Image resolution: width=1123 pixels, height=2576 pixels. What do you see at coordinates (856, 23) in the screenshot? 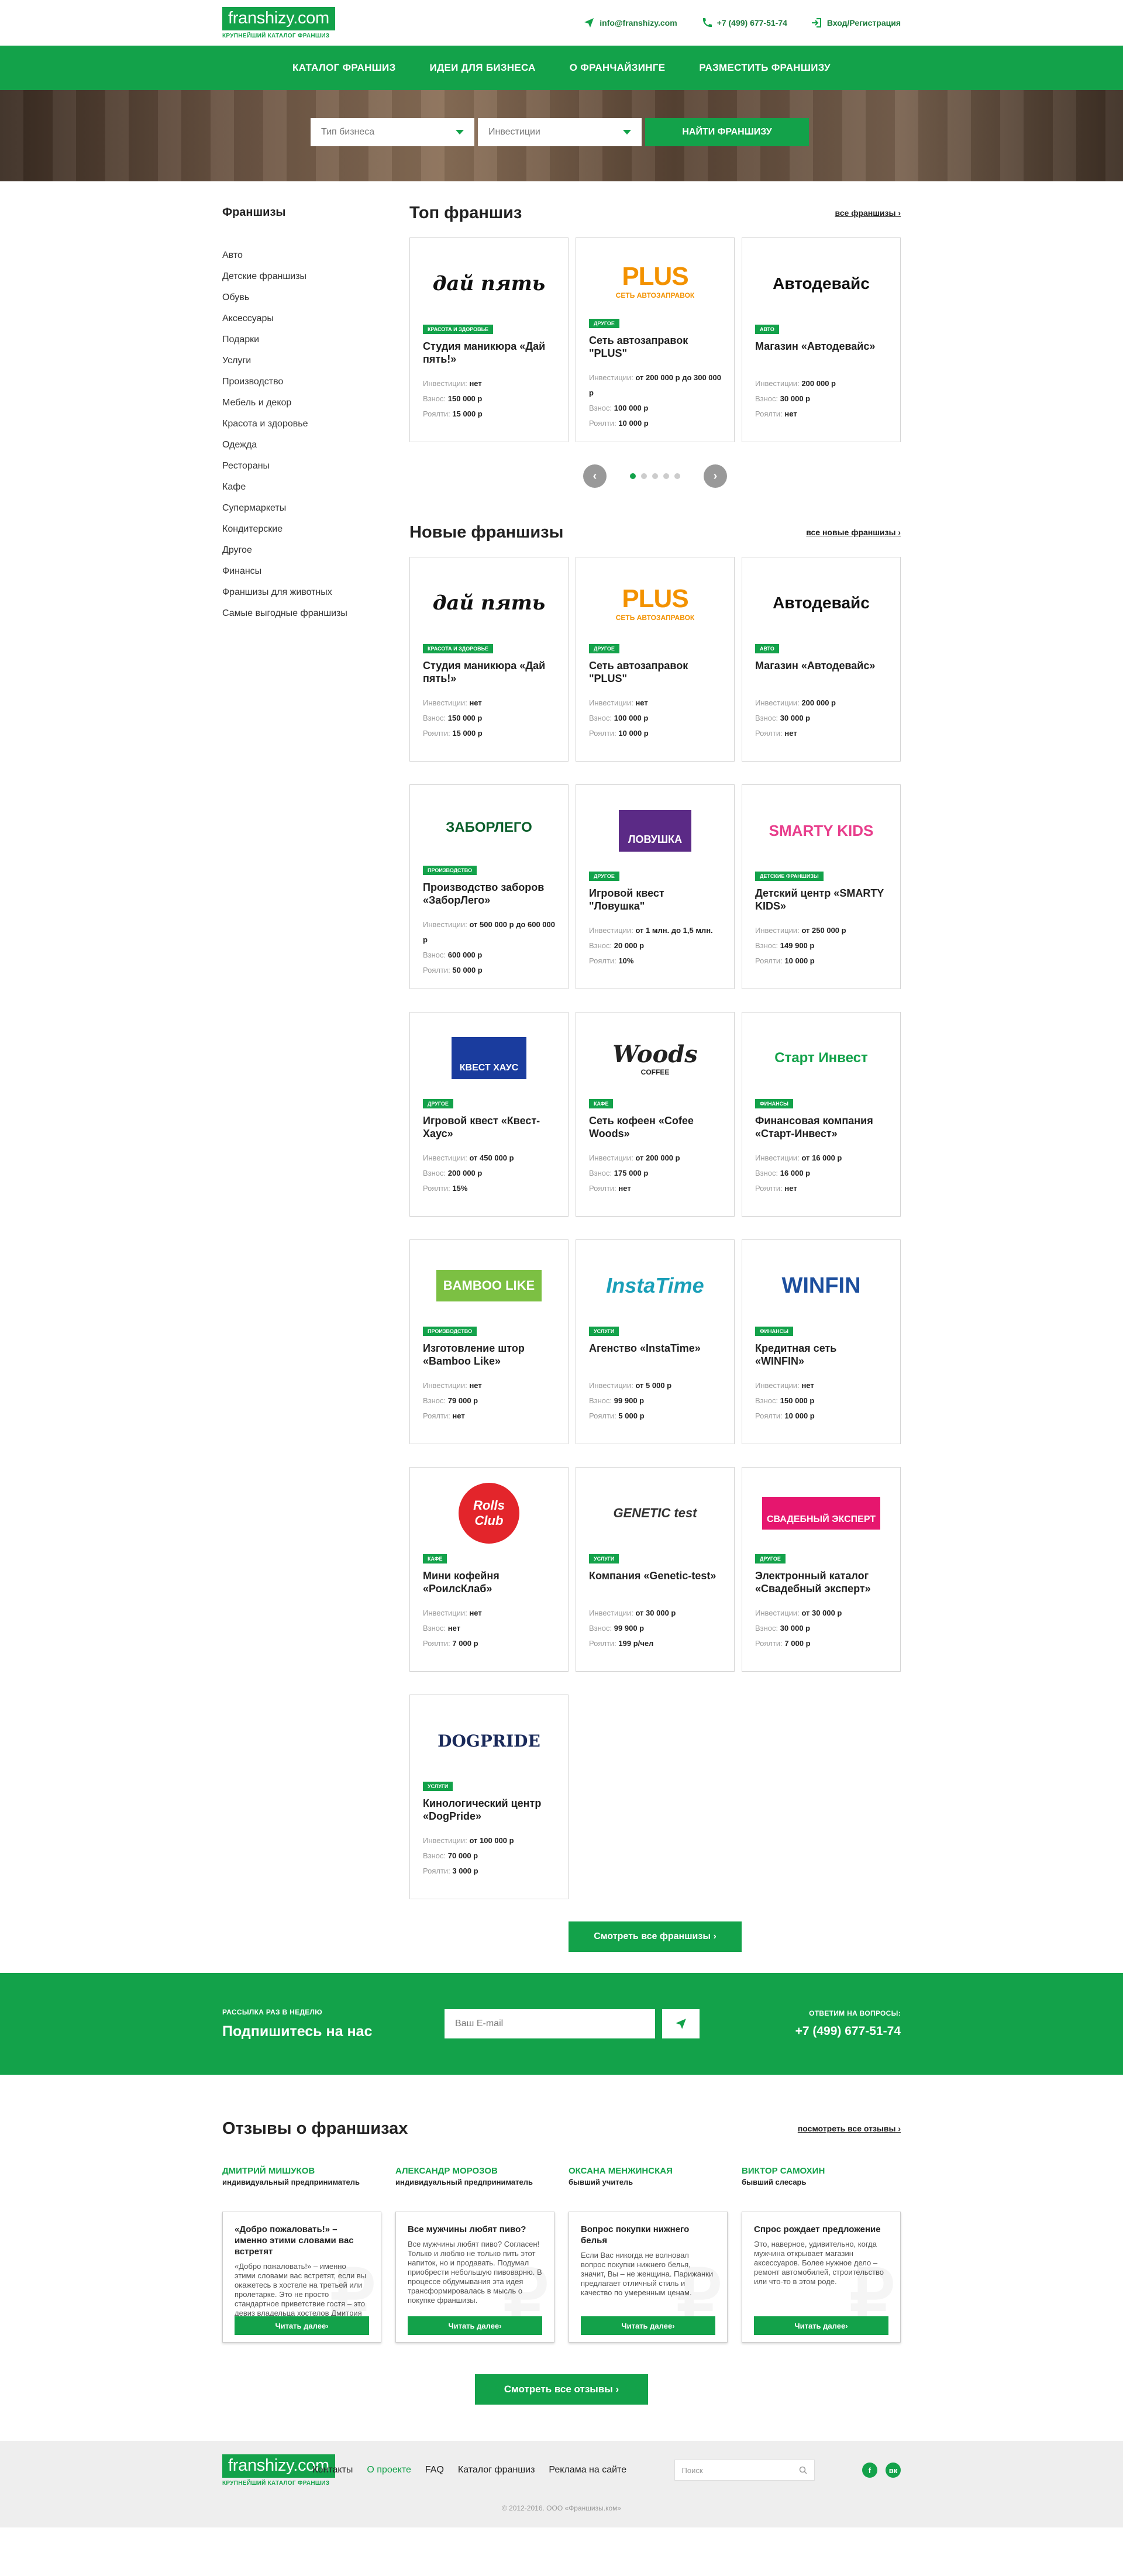
I see `login-link: Вход/Регистрация` at bounding box center [856, 23].